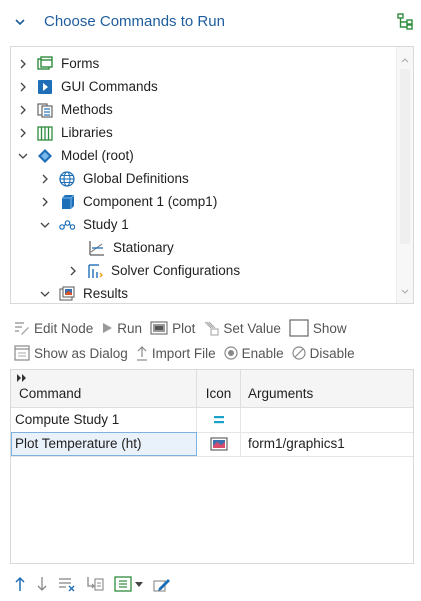 This screenshot has height=601, width=421. Describe the element at coordinates (328, 420) in the screenshot. I see `arguments-cell` at that location.